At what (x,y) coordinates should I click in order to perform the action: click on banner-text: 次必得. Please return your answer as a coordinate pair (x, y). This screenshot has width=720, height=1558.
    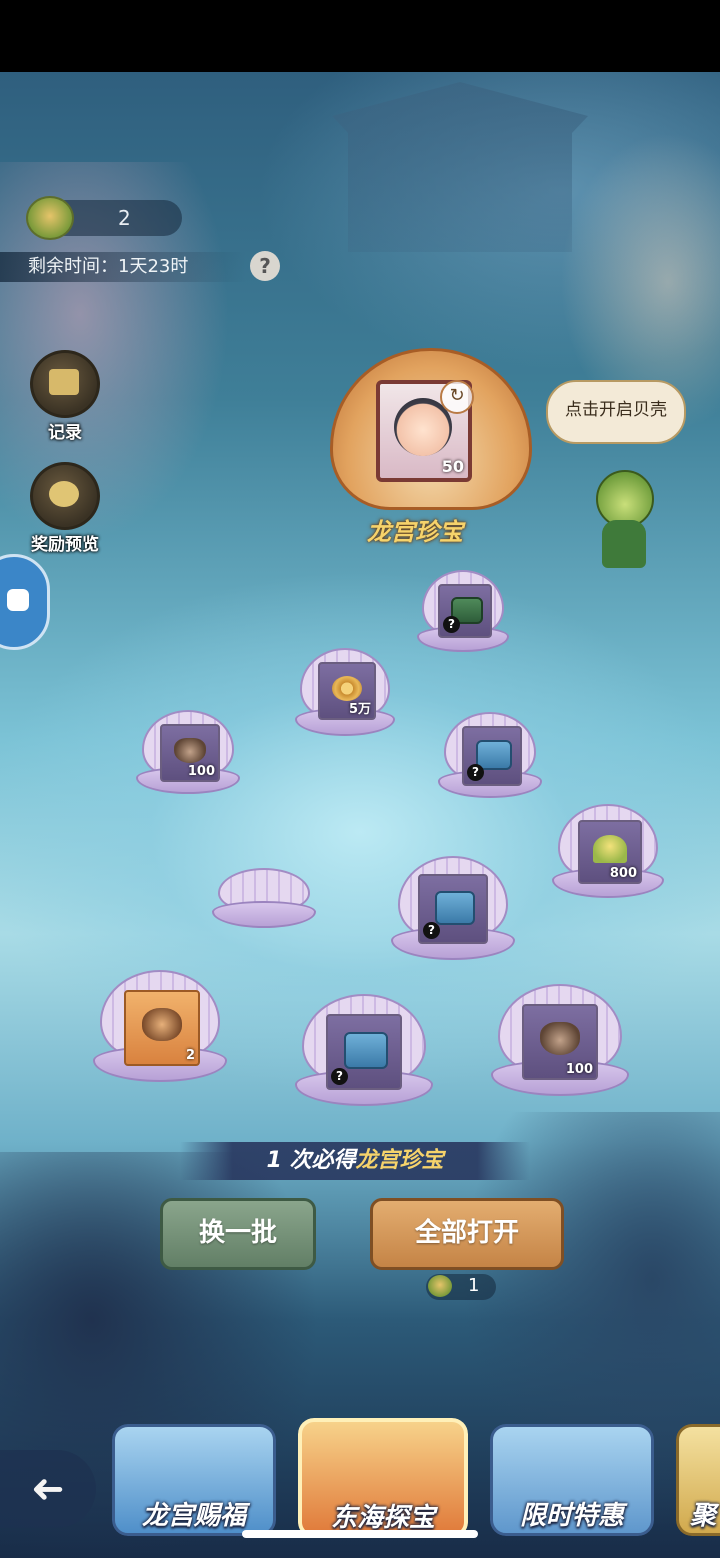
    Looking at the image, I should click on (318, 1160).